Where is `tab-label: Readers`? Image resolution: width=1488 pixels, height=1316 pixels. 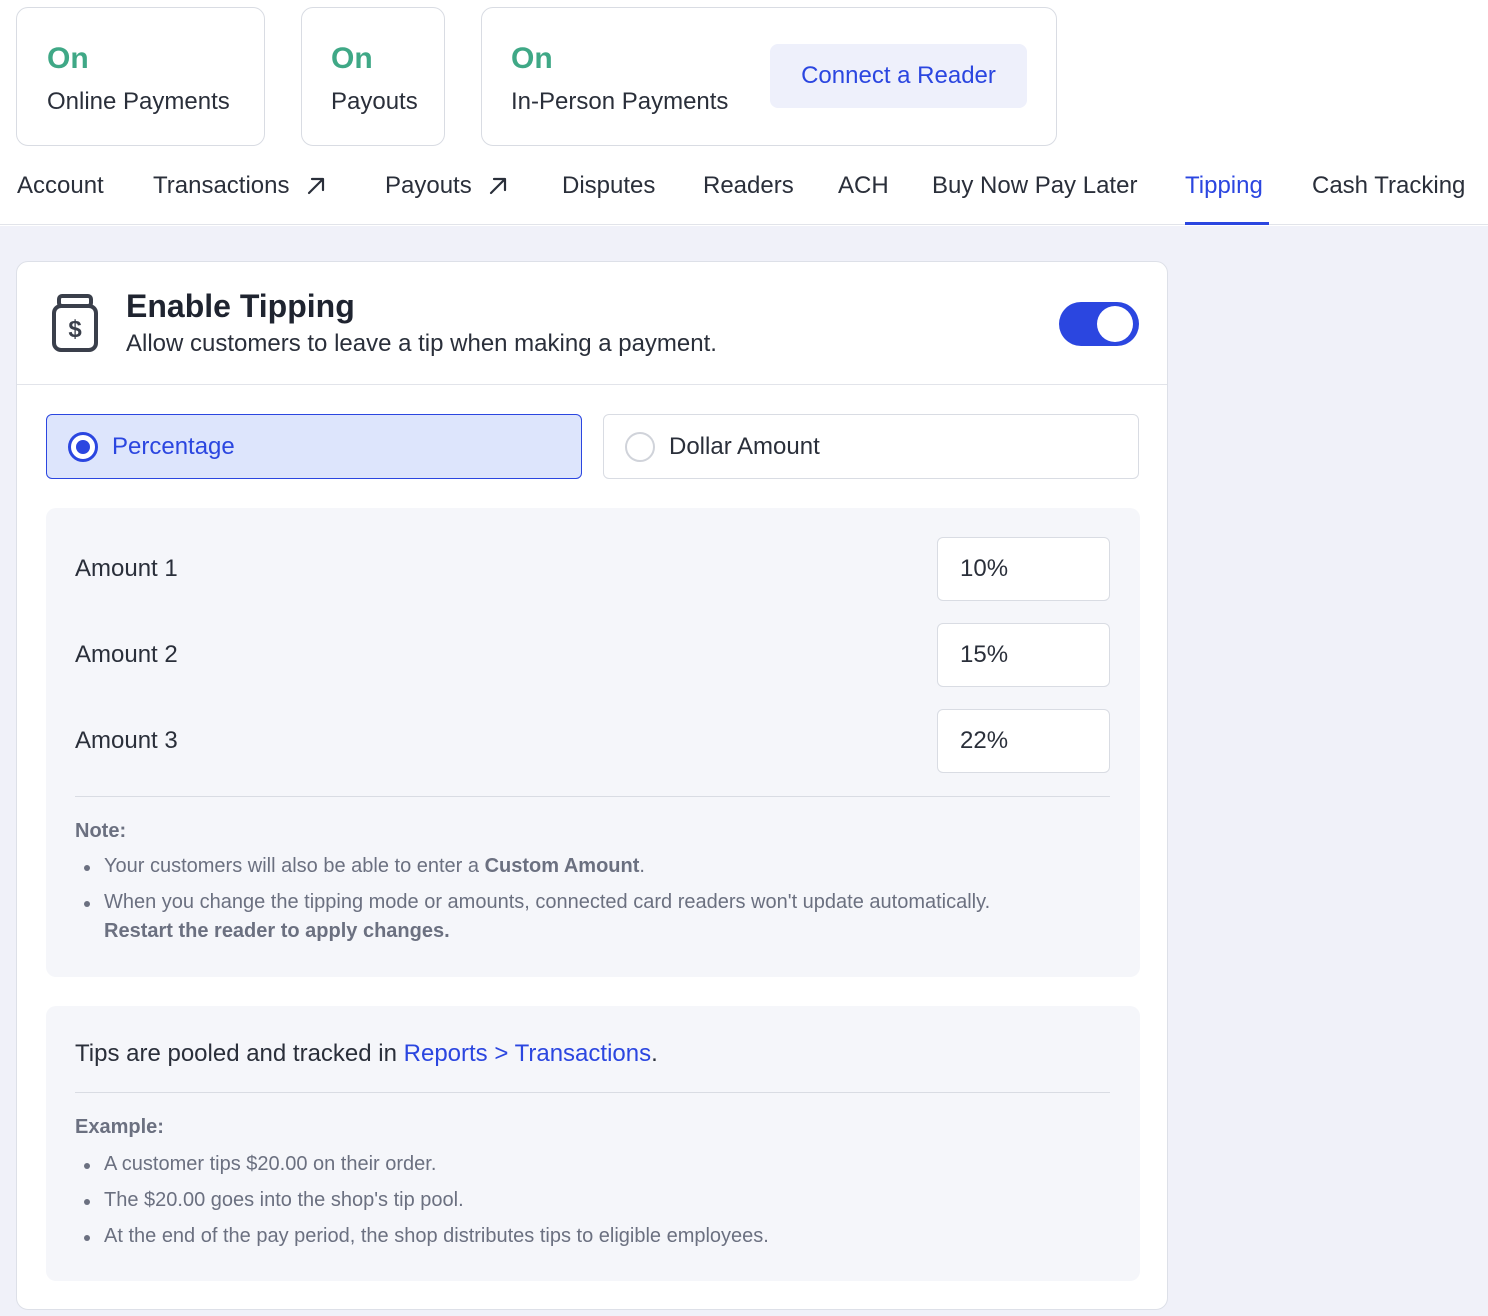
tab-label: Readers is located at coordinates (748, 185).